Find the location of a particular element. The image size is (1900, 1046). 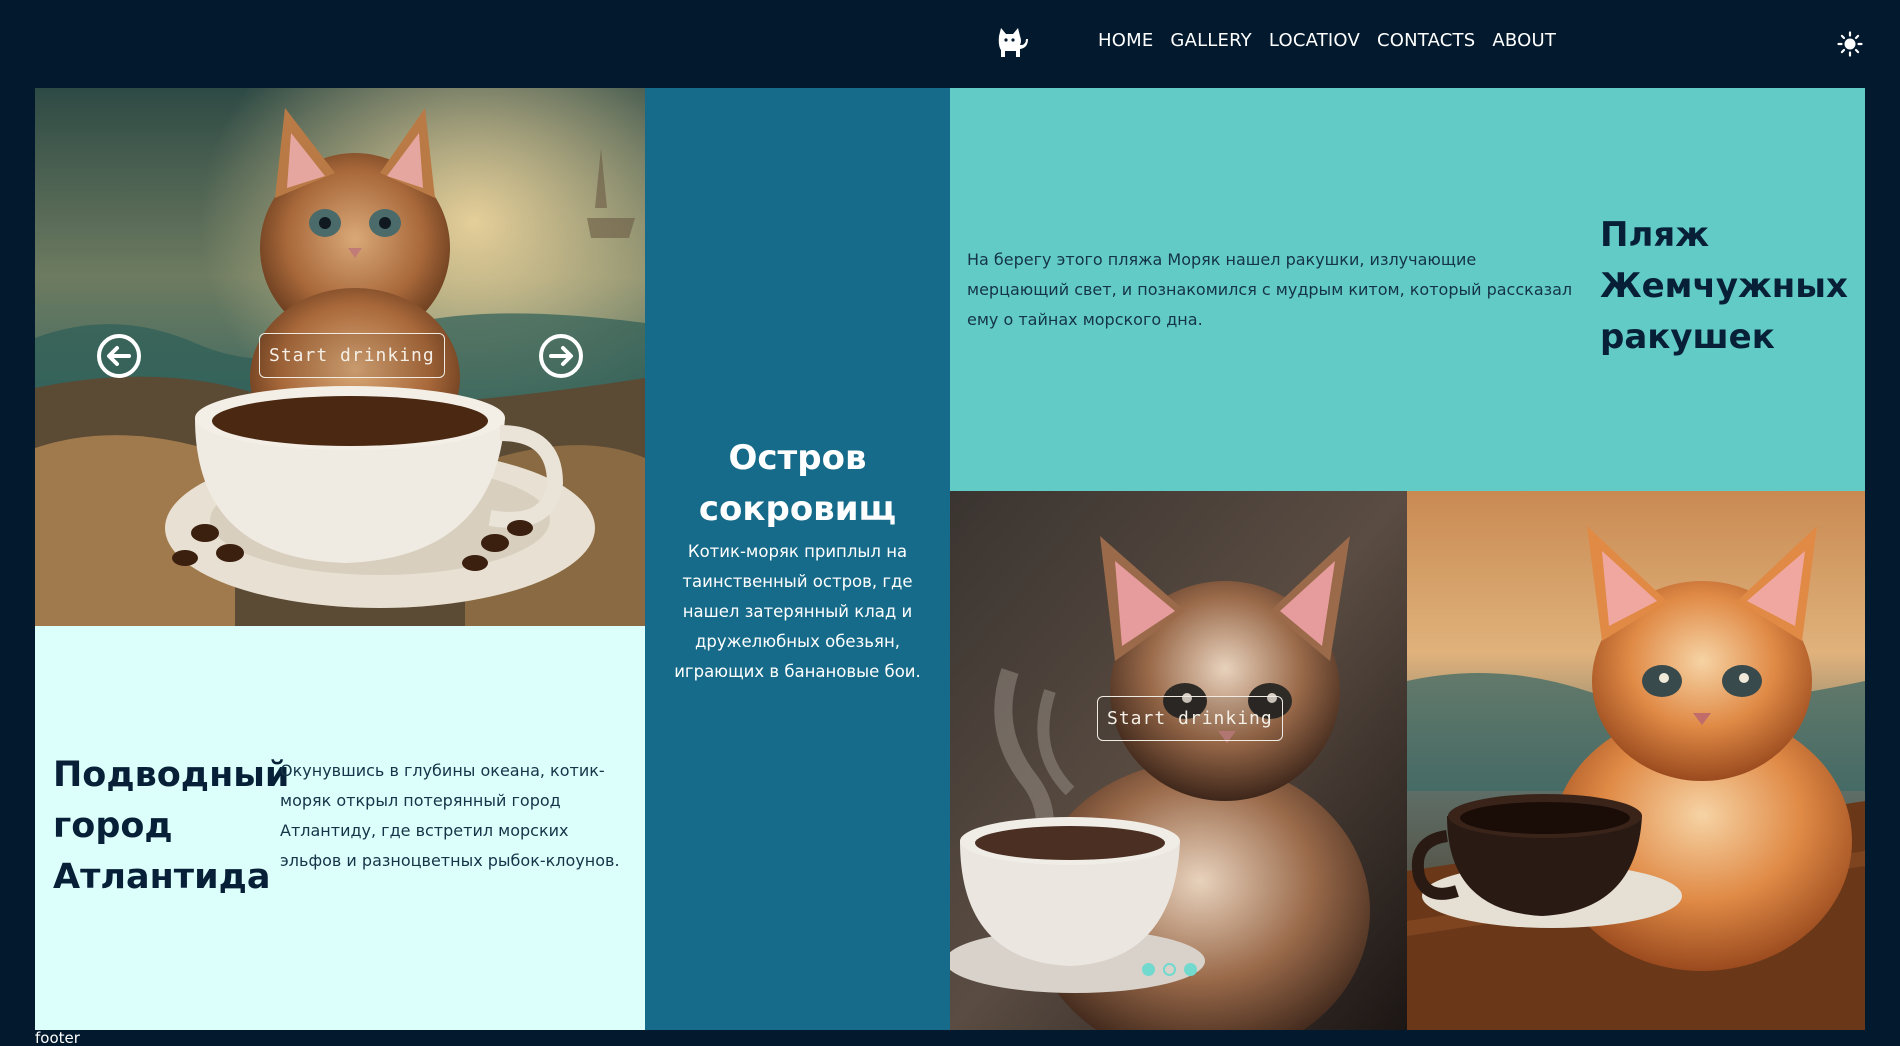

pearl-title: Пляж Жемчужных ракушек is located at coordinates (1724, 286).